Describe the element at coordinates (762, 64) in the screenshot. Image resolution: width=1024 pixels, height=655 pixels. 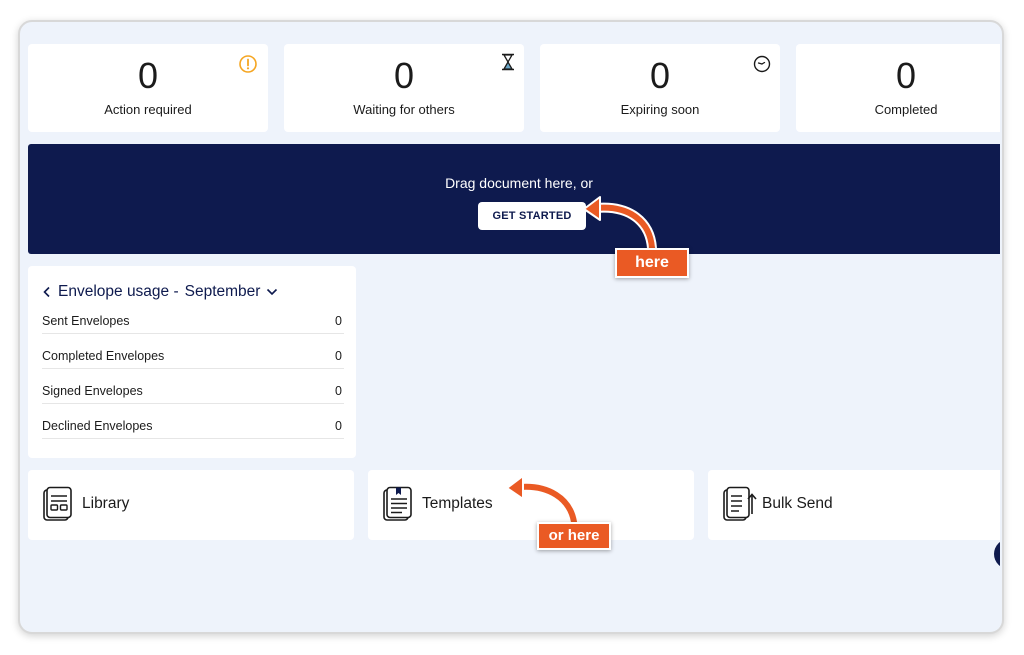
I see `clock-icon` at that location.